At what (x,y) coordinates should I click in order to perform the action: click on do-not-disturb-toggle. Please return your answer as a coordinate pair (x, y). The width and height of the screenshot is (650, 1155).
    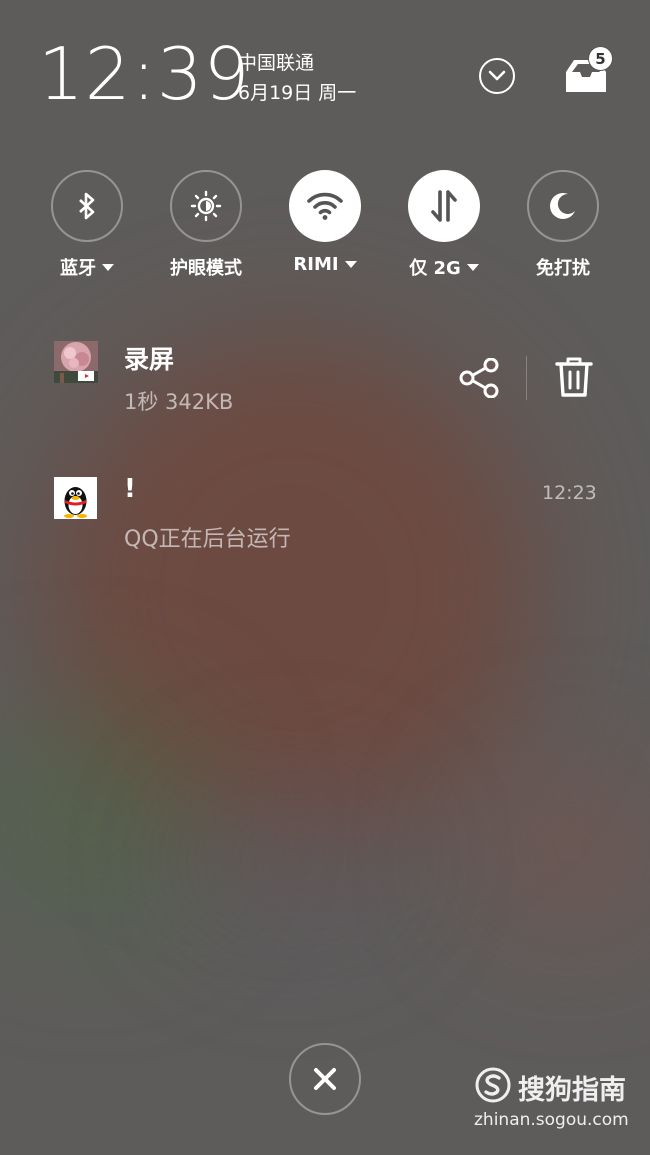
    Looking at the image, I should click on (563, 206).